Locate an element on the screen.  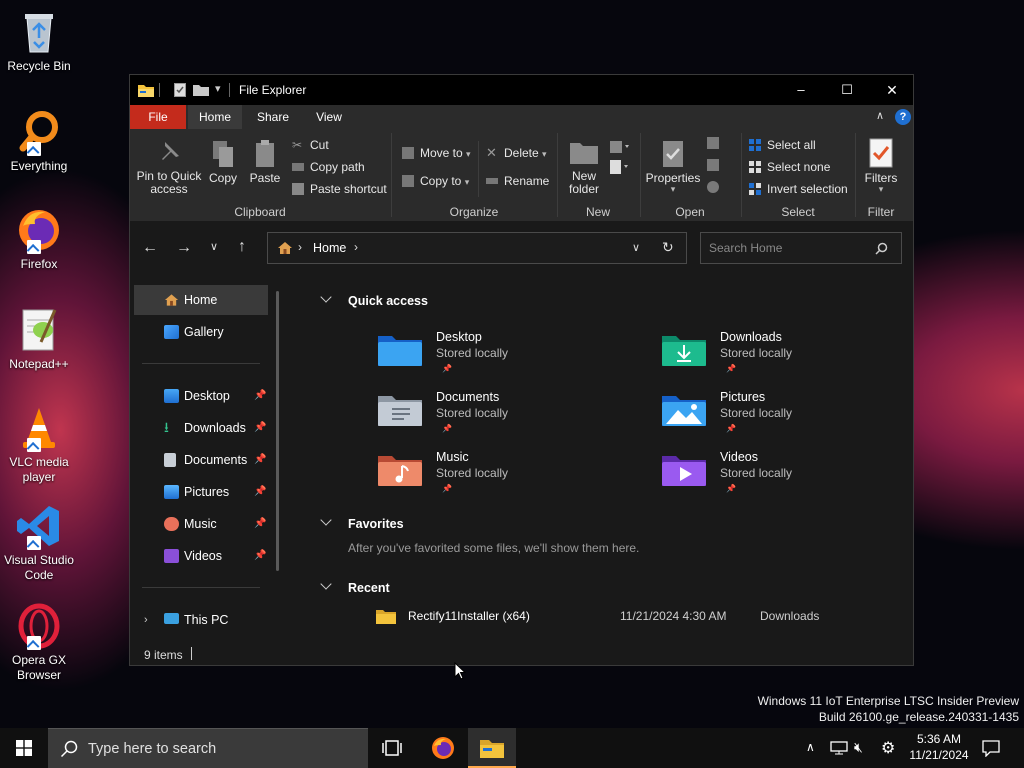
sidebar-item-pictures: Pictures 📌 is located at coordinates (201, 492).